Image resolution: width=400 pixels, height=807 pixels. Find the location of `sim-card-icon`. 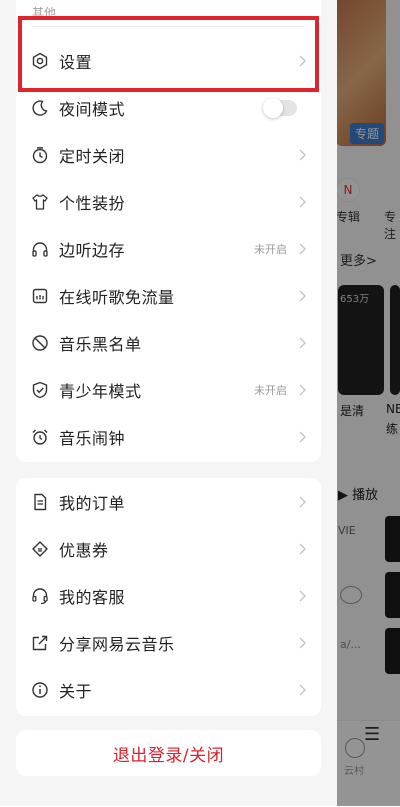

sim-card-icon is located at coordinates (40, 296).